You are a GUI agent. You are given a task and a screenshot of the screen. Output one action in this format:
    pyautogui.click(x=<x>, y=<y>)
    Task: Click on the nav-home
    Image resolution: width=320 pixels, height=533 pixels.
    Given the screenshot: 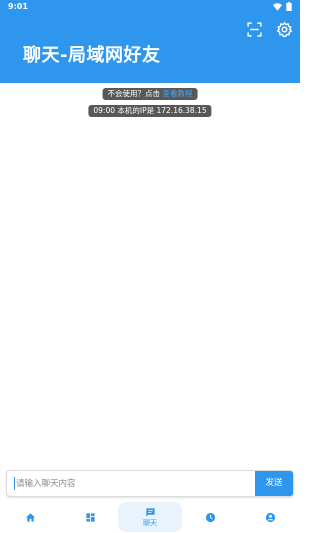 What is the action you would take?
    pyautogui.click(x=30, y=517)
    